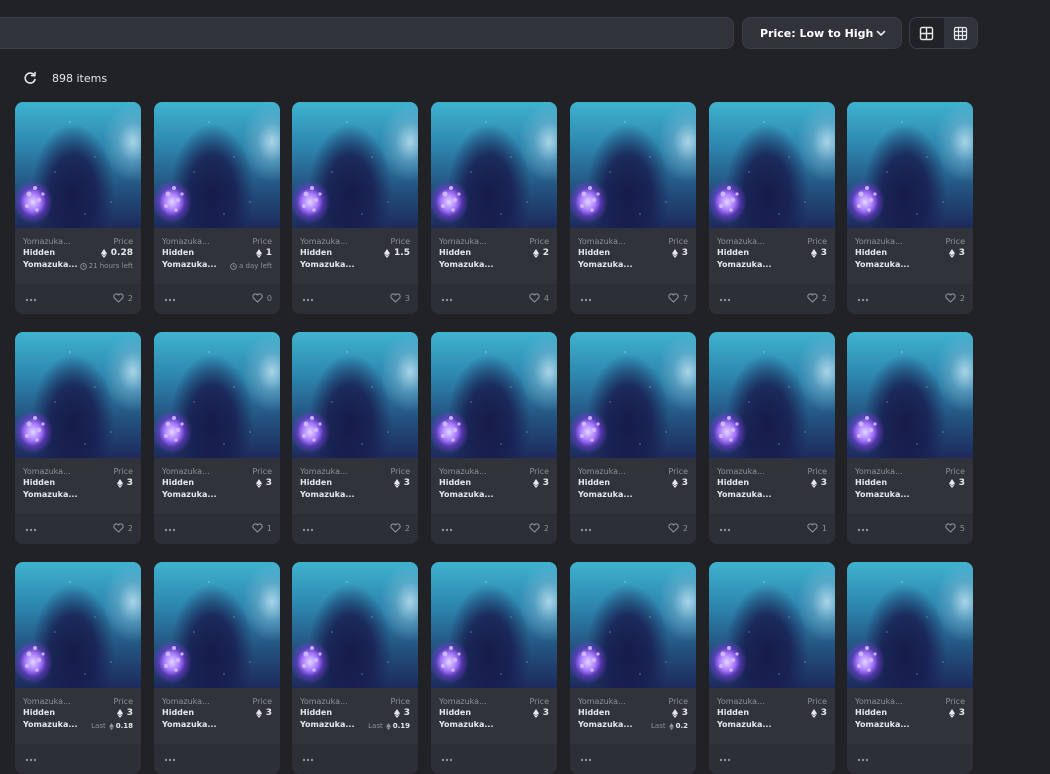  What do you see at coordinates (960, 33) in the screenshot?
I see `small-grid-view-button` at bounding box center [960, 33].